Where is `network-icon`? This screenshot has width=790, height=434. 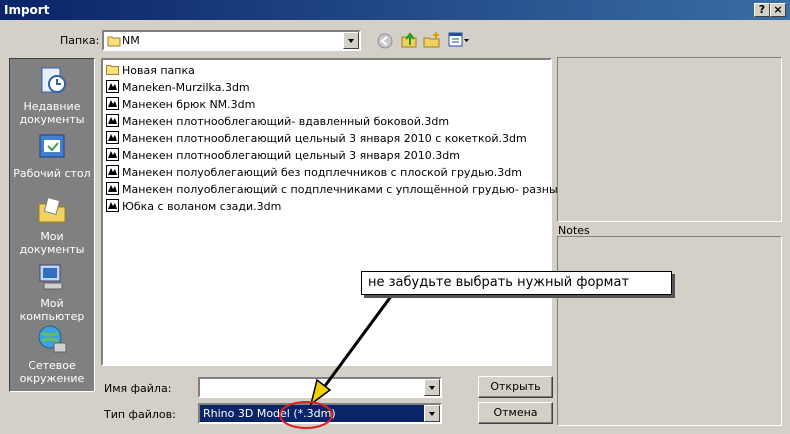 network-icon is located at coordinates (52, 339).